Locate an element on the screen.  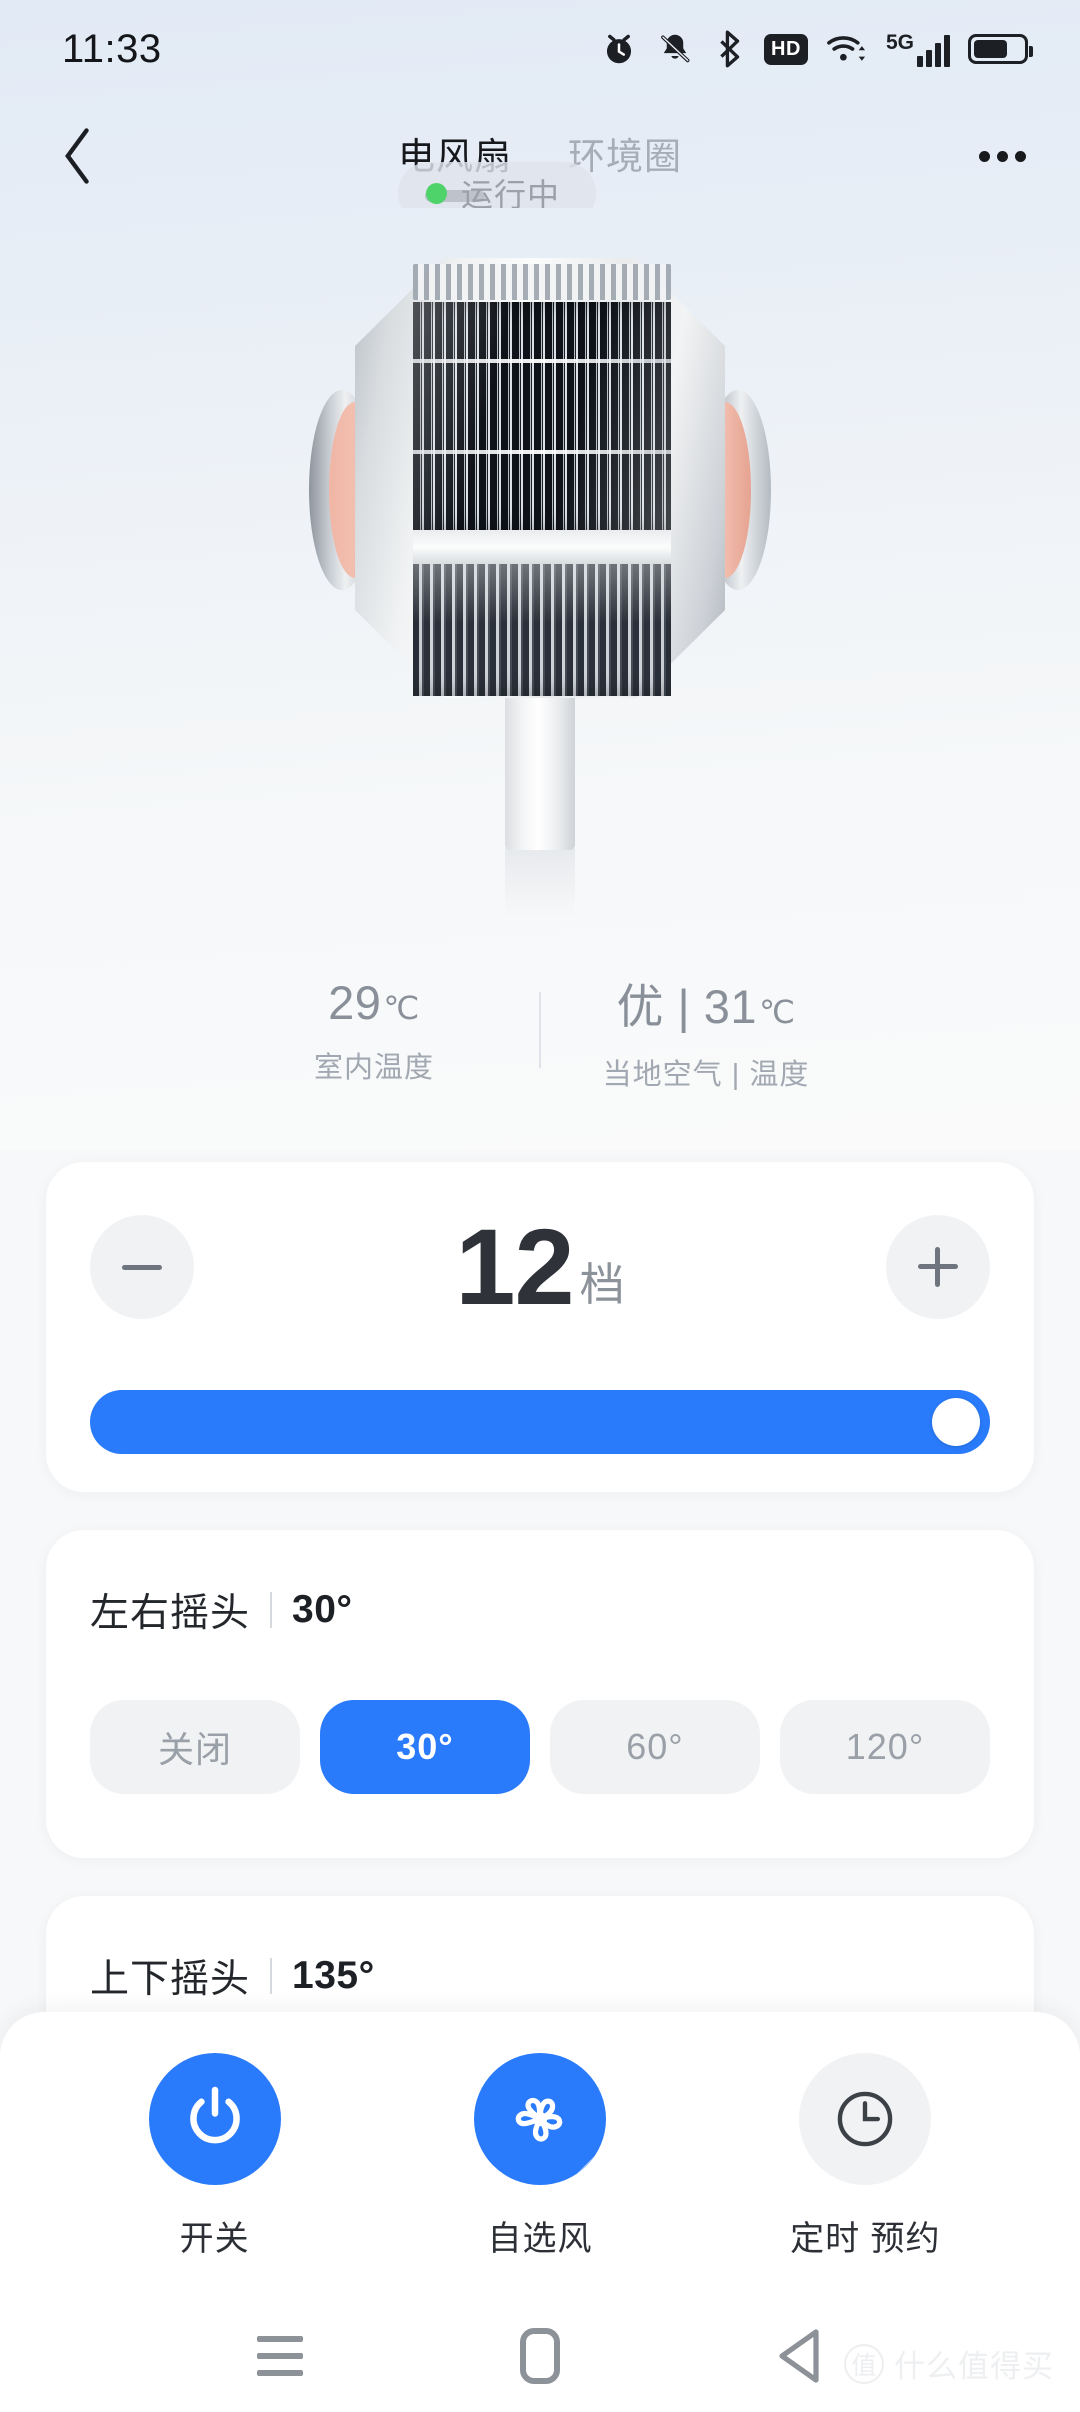
hd-badge-label: HD is located at coordinates (786, 48).